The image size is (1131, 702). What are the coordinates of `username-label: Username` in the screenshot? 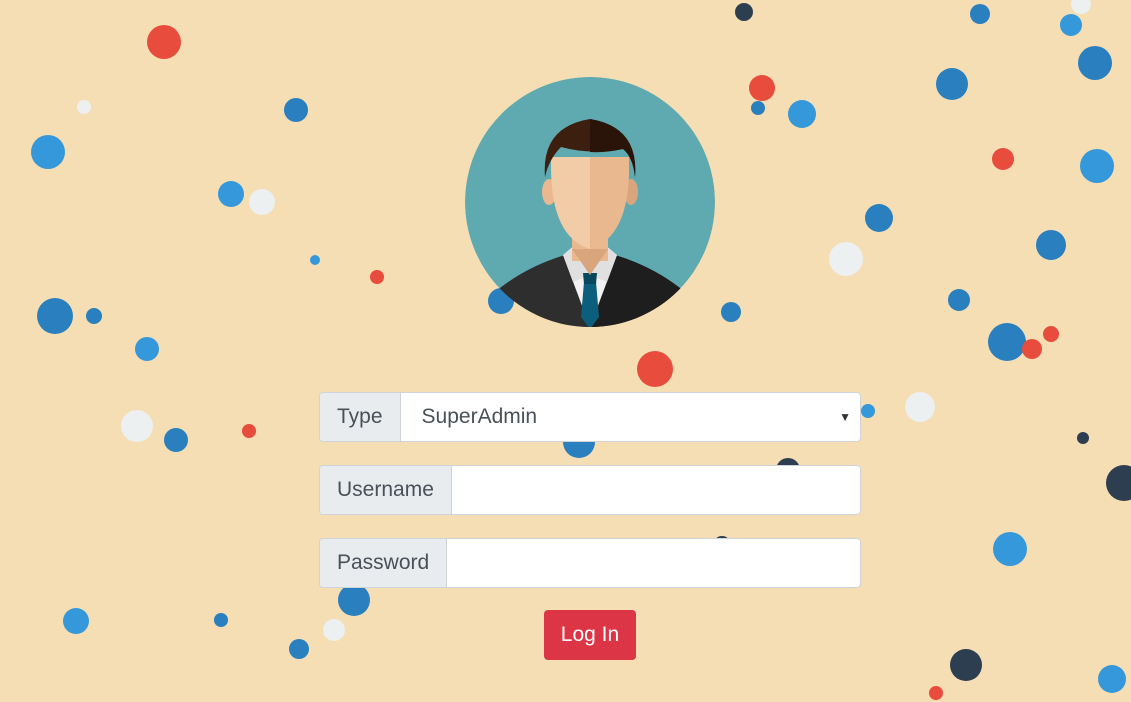 It's located at (386, 490).